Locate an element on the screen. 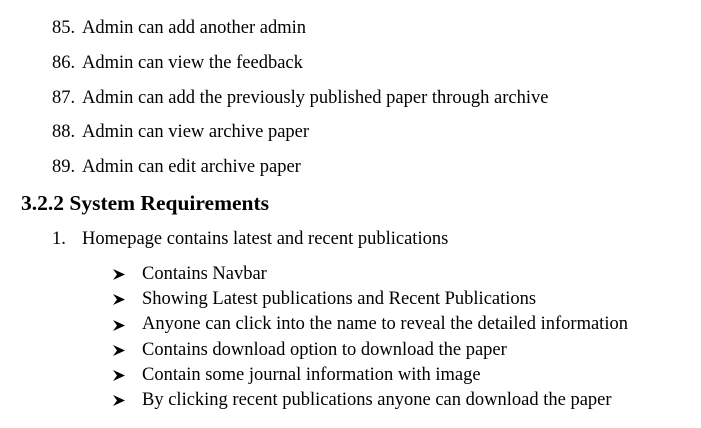  list-item-number: 88. is located at coordinates (64, 132).